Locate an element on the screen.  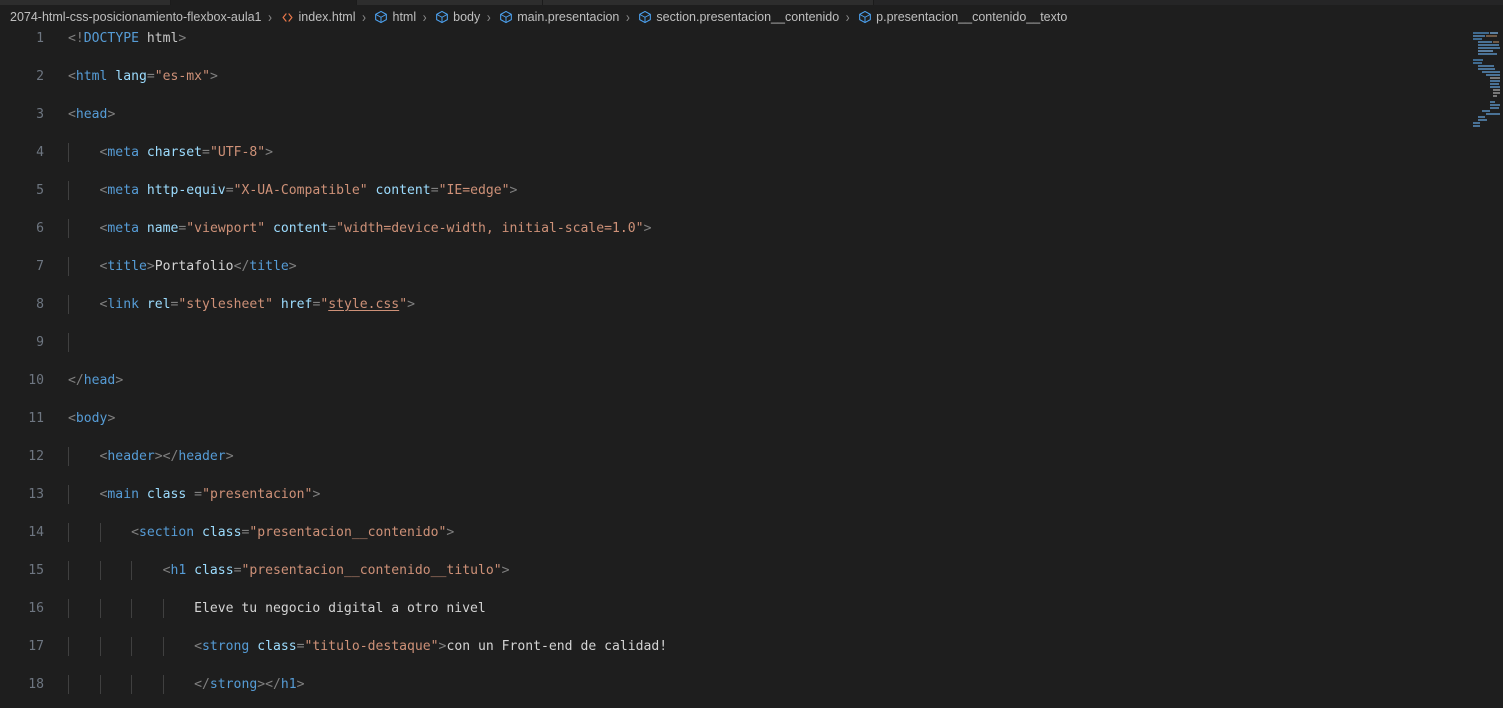
breadcrumb-item-4: main.presentacion is located at coordinates (558, 17).